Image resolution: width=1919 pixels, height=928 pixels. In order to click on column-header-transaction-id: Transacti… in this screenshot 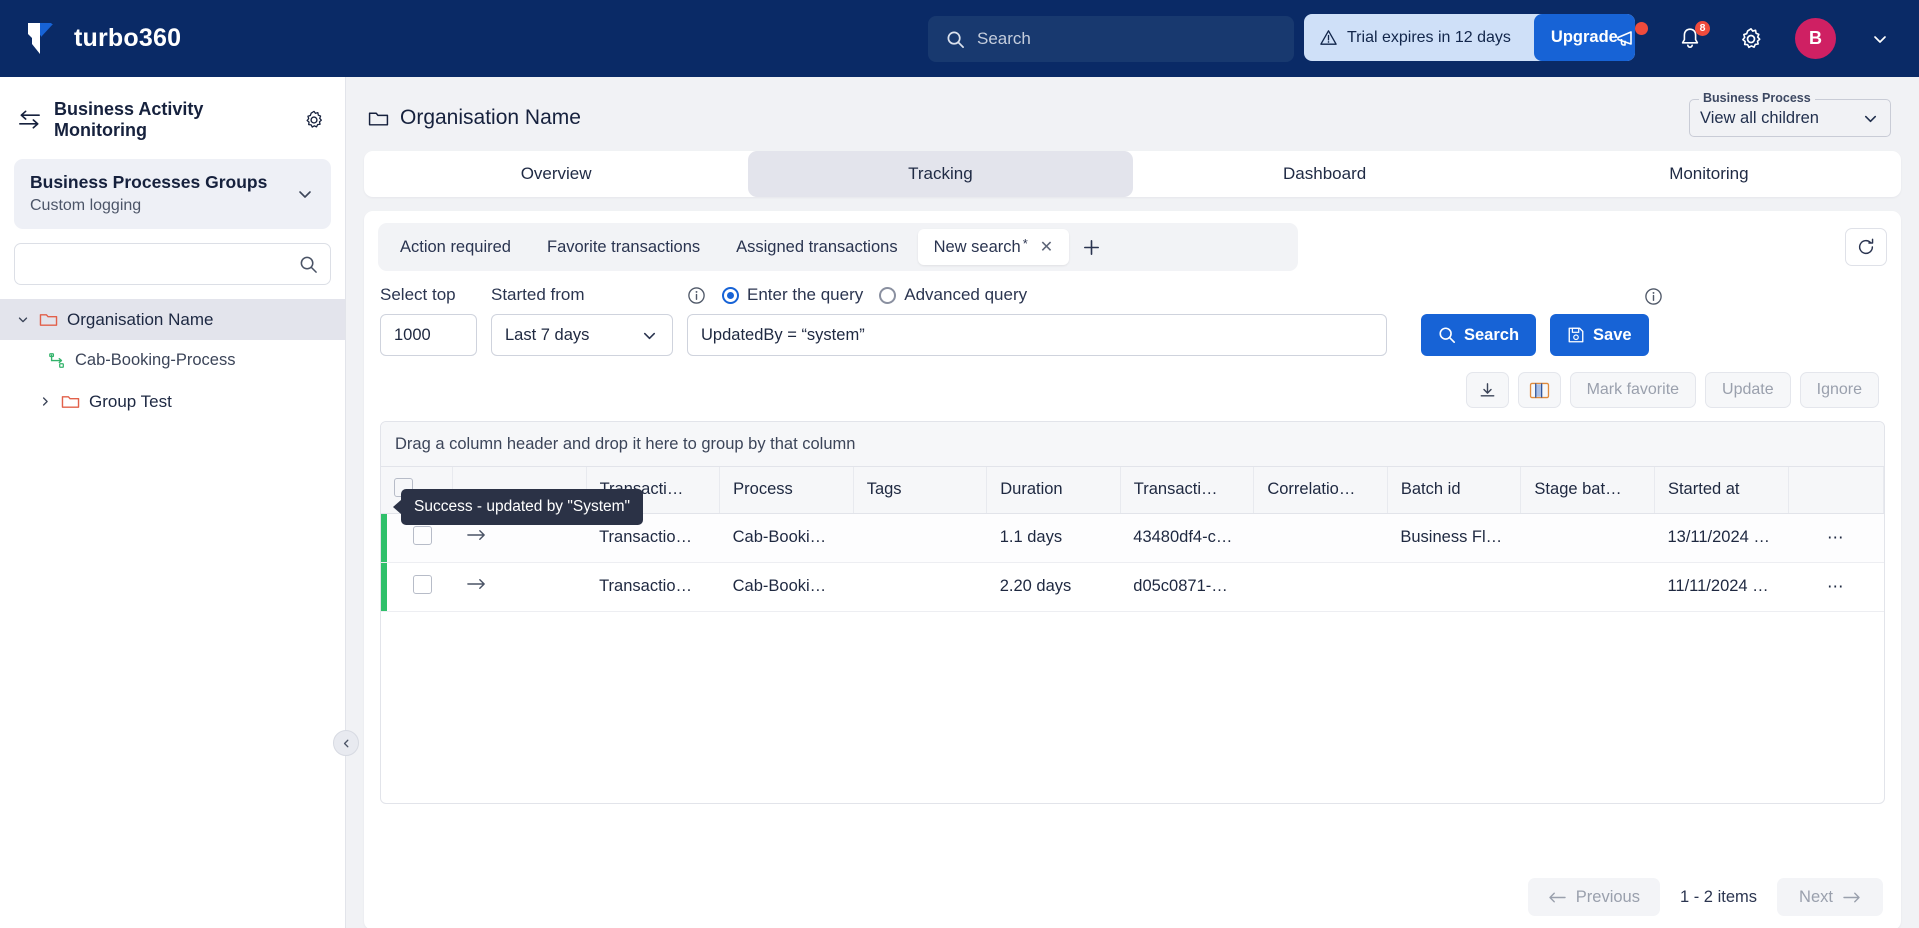, I will do `click(1187, 490)`.